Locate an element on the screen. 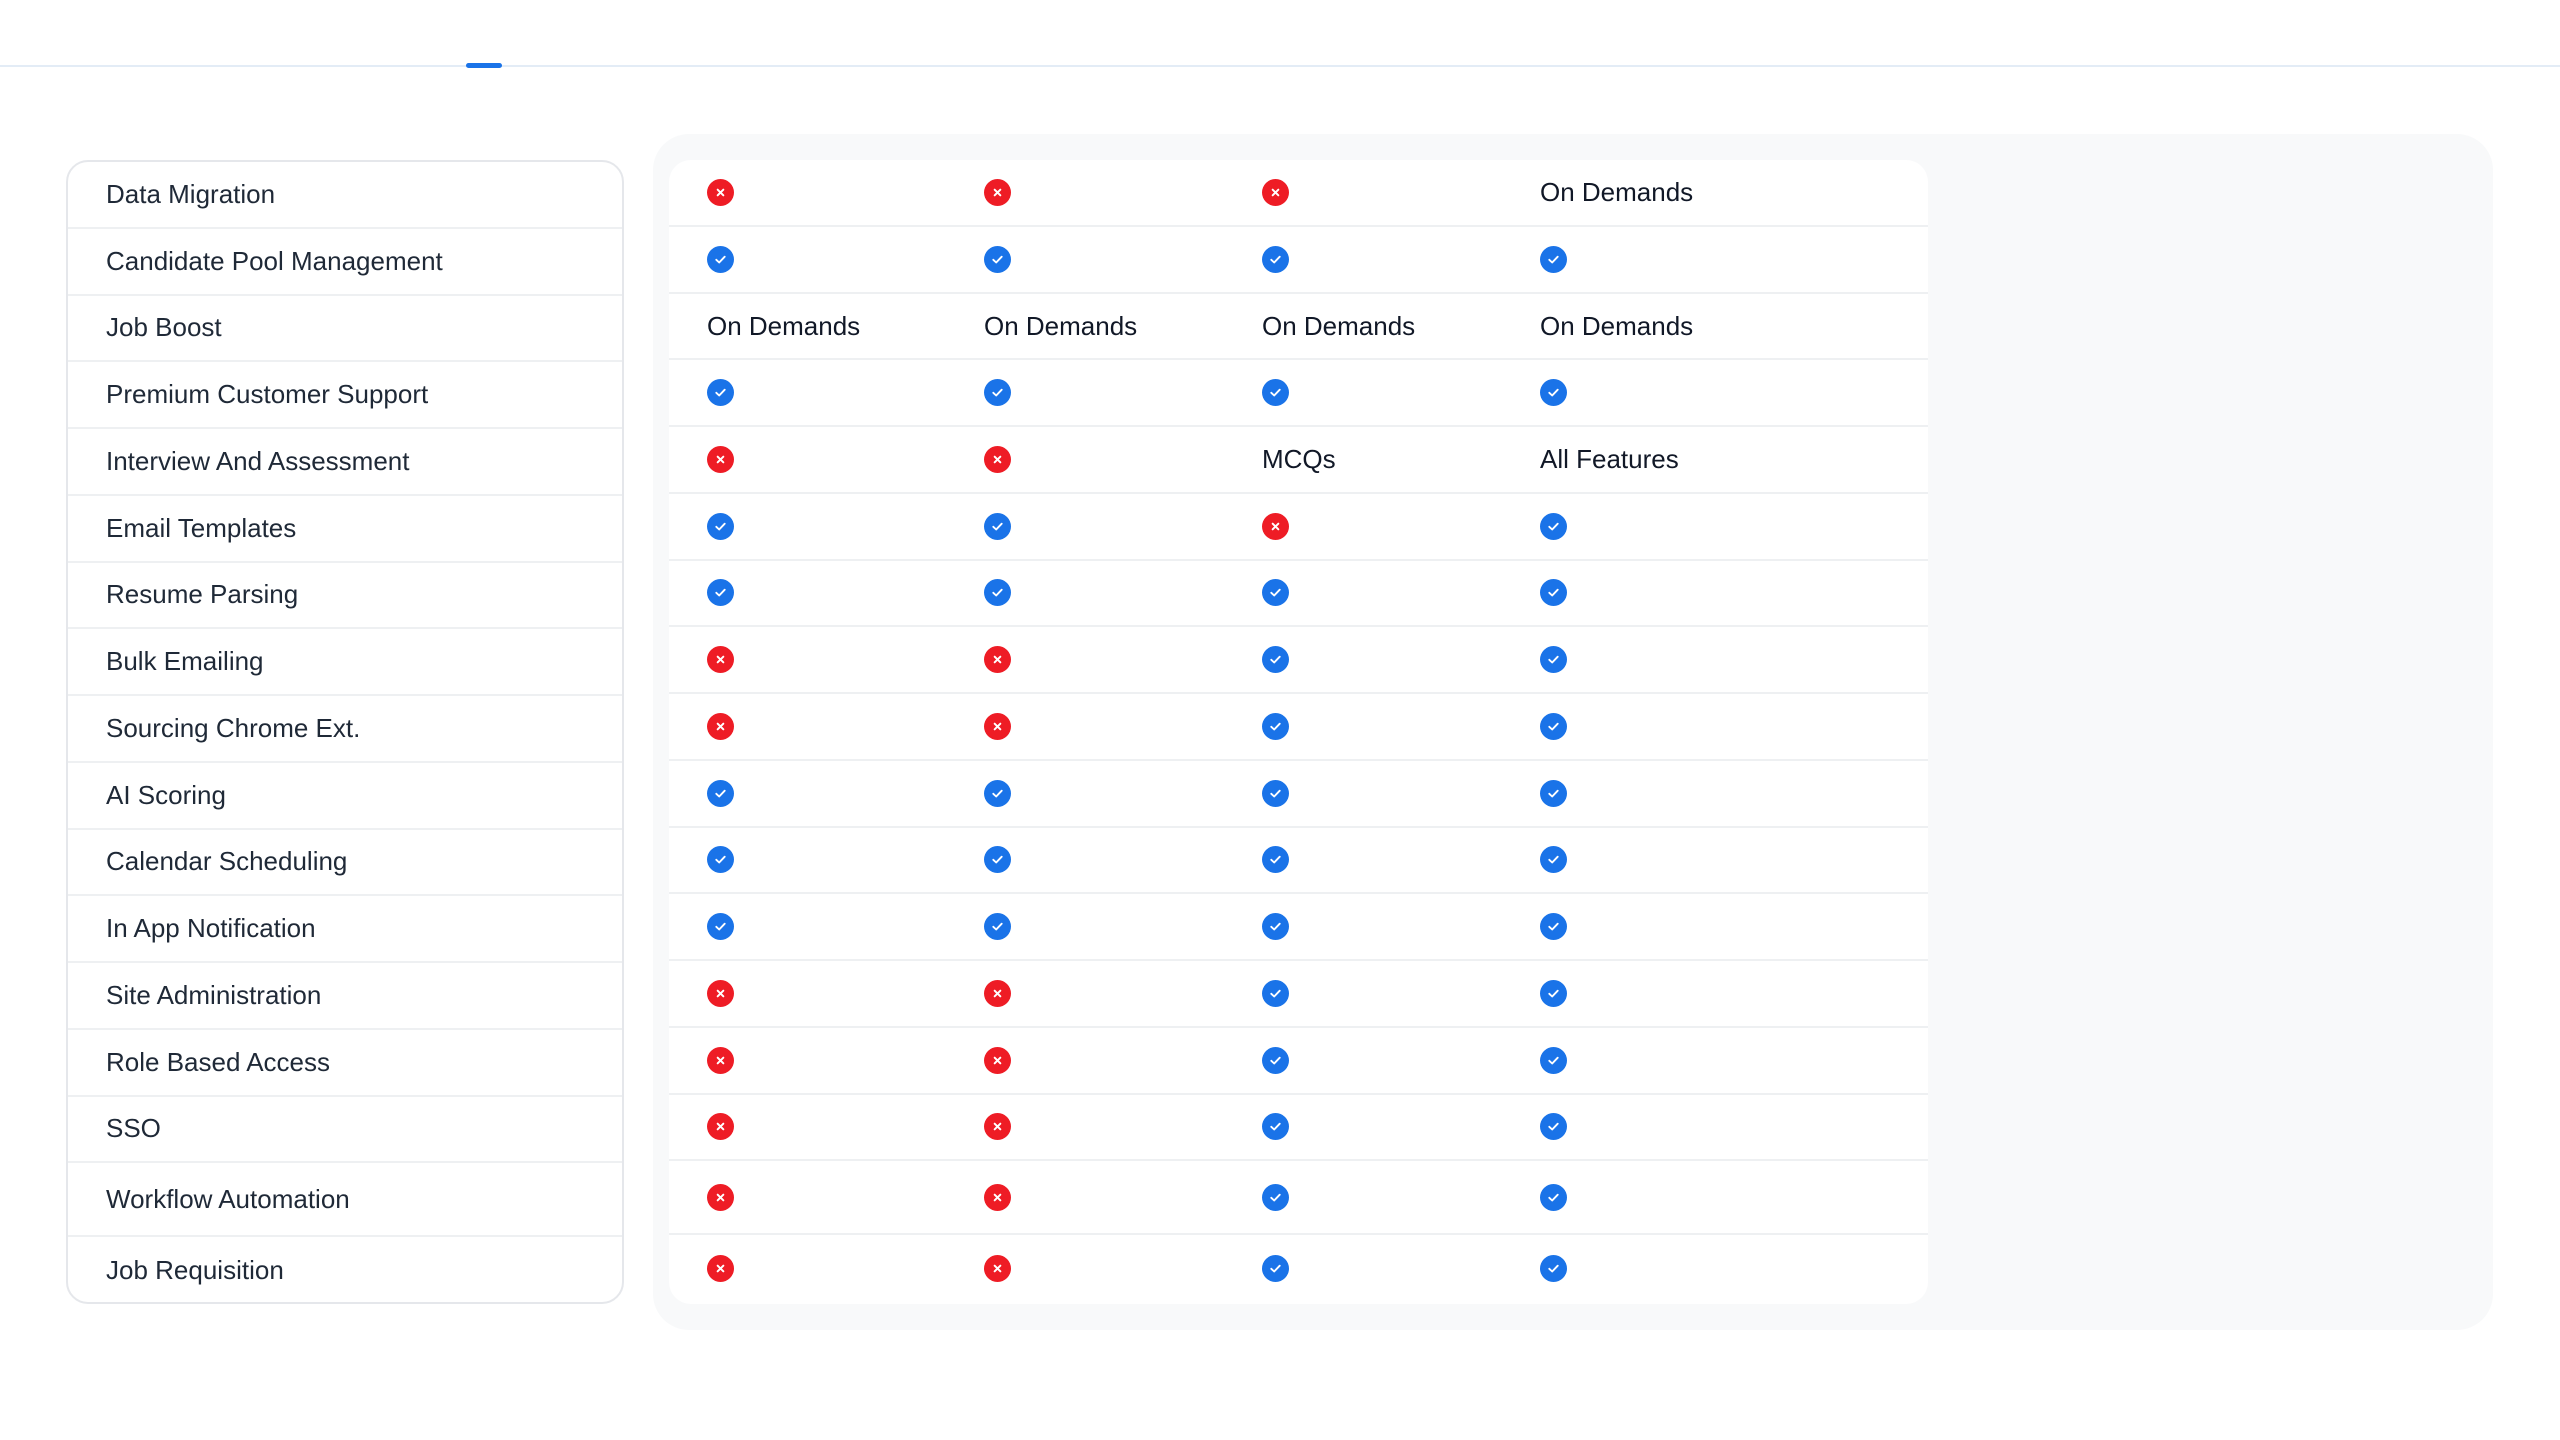  plan-cell-value: All Features is located at coordinates (1609, 459).